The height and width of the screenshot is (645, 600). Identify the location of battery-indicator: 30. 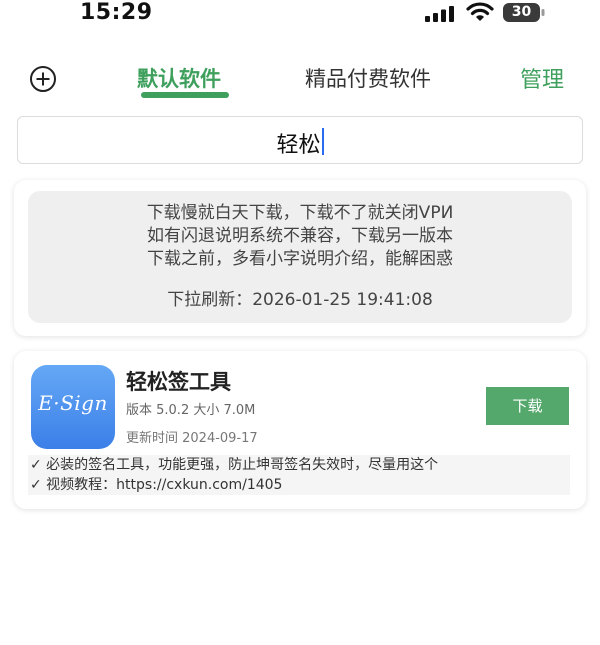
(524, 12).